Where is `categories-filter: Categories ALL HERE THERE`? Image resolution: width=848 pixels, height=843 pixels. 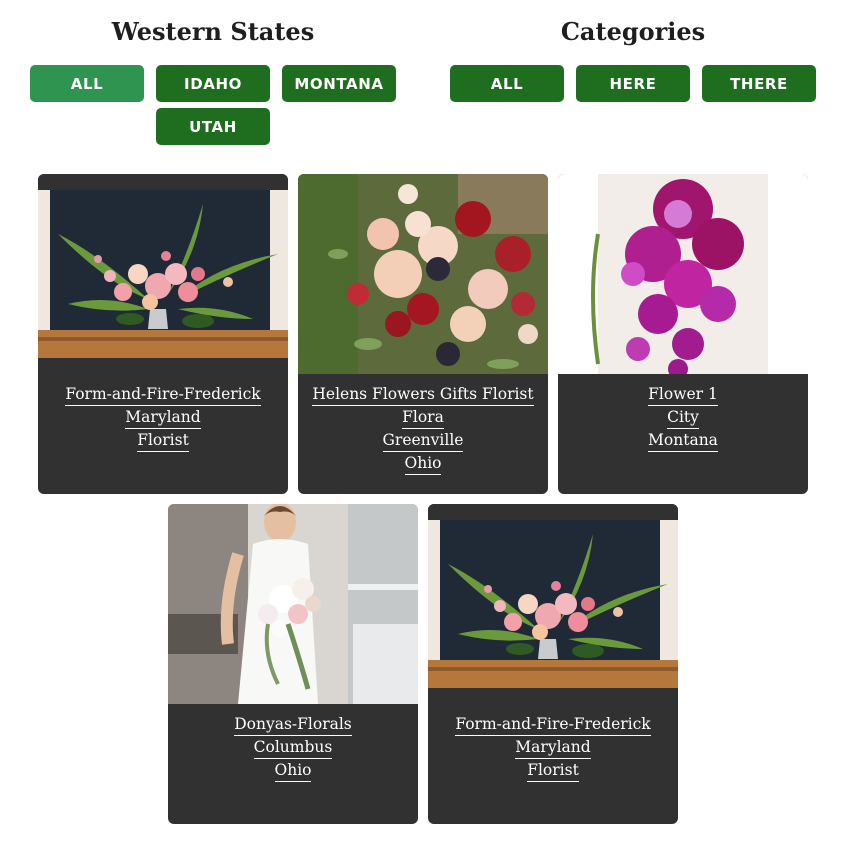 categories-filter: Categories ALL HERE THERE is located at coordinates (633, 55).